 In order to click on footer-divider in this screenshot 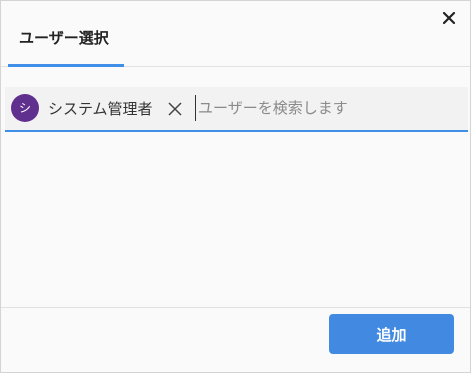, I will do `click(235, 307)`.